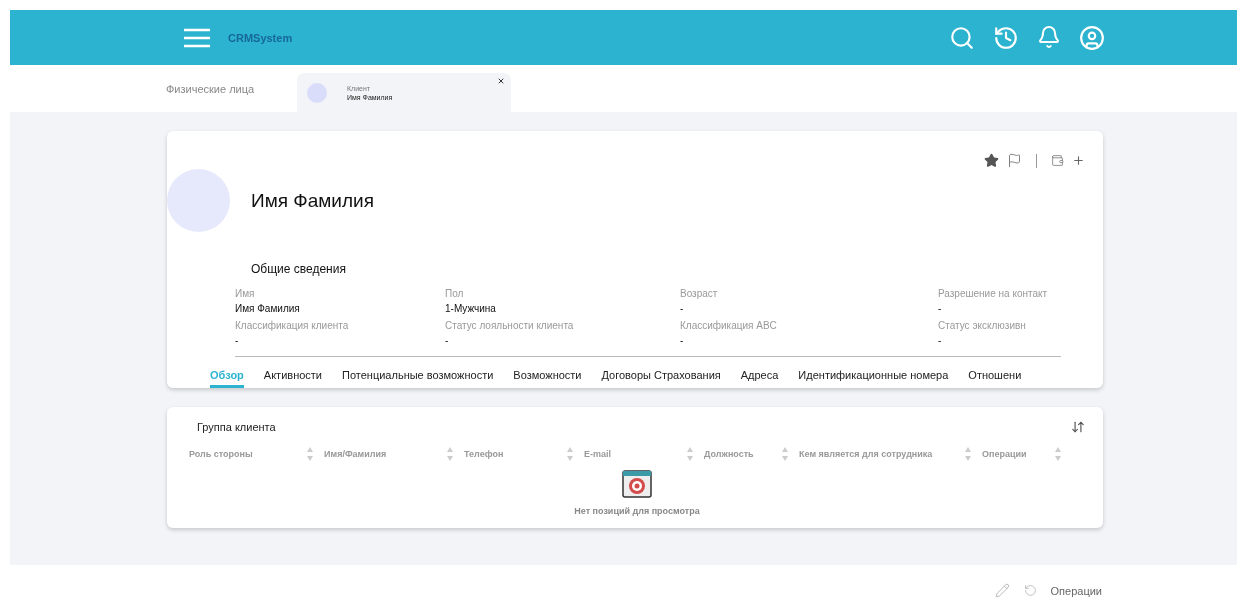 This screenshot has height=612, width=1247. I want to click on client-name: Имя Фамилия, so click(312, 200).